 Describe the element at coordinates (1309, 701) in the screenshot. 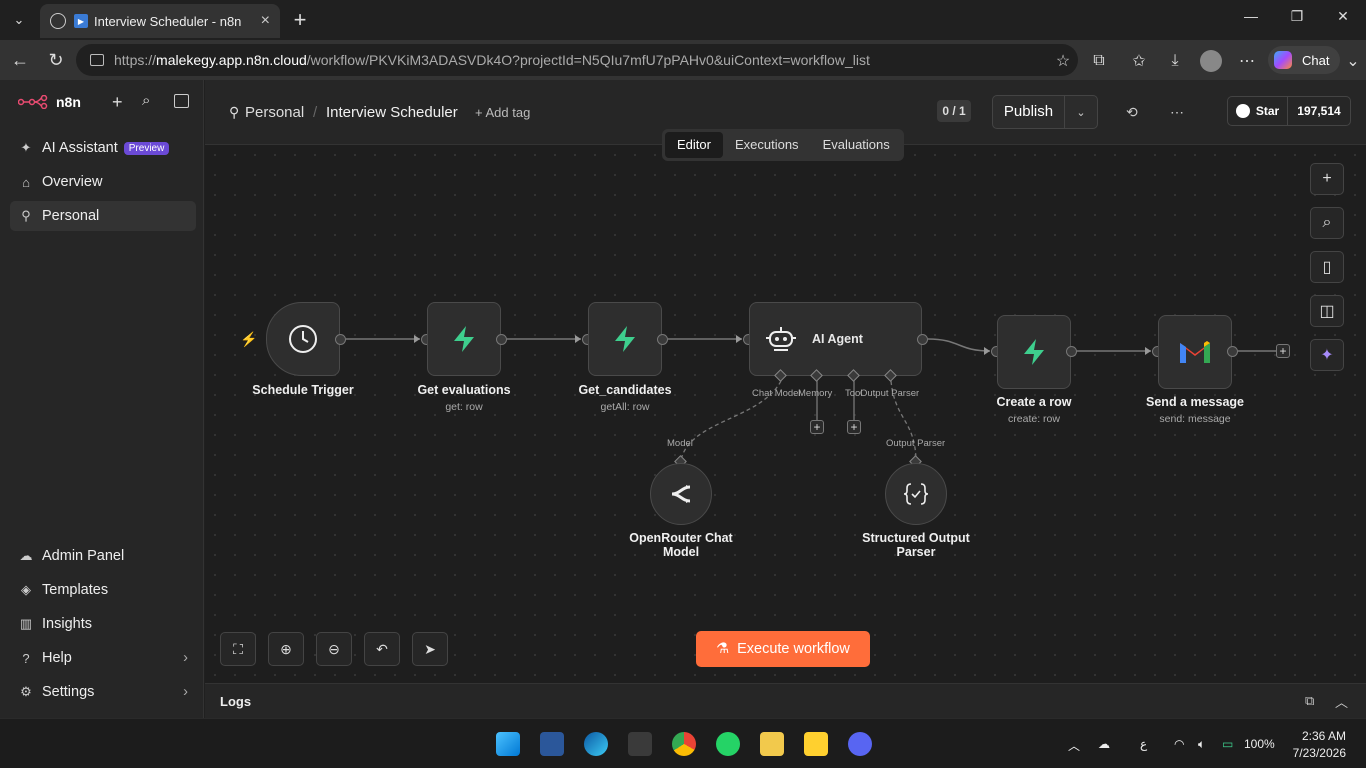

I see `popout-icon: ⧉` at that location.